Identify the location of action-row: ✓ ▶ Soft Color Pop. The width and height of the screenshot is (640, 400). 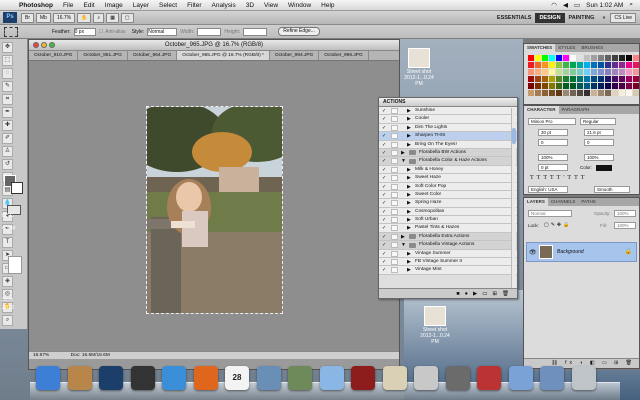
(448, 186).